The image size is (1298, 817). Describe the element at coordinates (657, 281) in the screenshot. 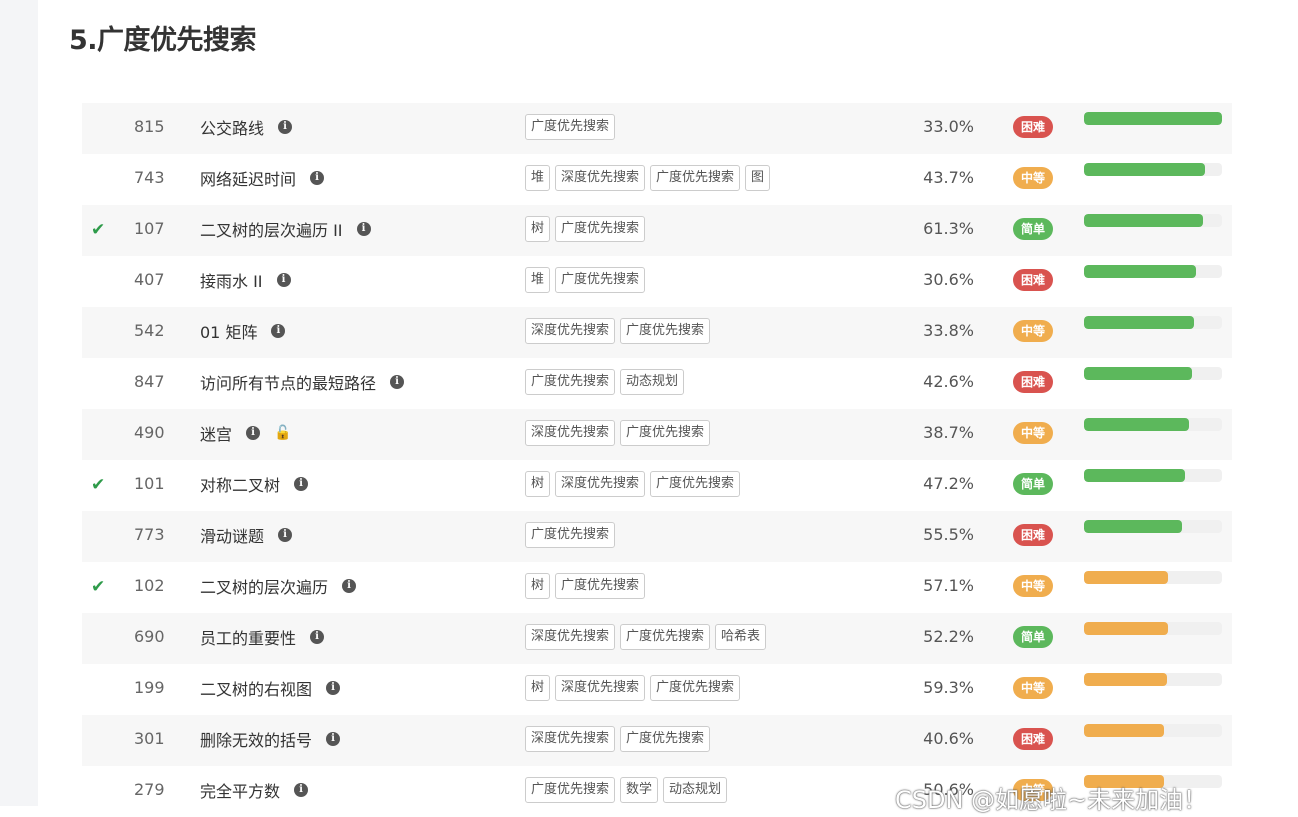

I see `table-row: 407 接雨水 II i 堆广度优先搜索 30.6% 困难` at that location.